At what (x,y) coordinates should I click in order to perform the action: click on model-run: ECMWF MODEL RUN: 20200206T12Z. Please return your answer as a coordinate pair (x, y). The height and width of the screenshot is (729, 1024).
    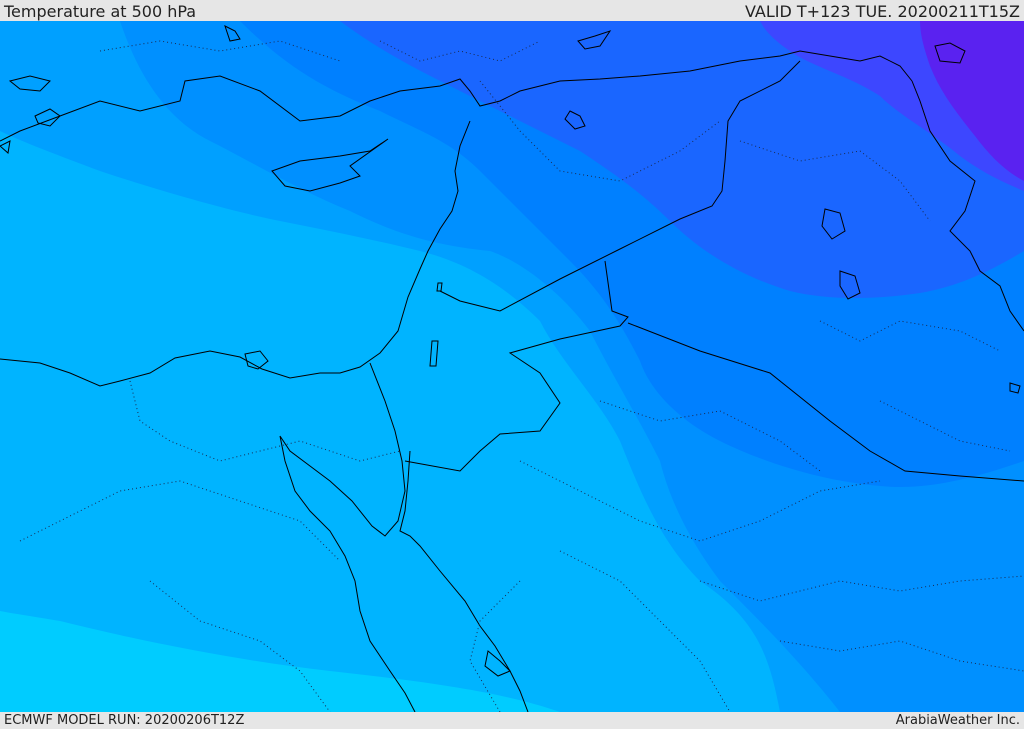
    Looking at the image, I should click on (124, 720).